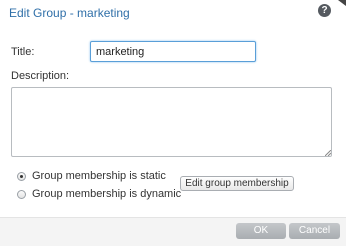 This screenshot has width=346, height=246. I want to click on membership-dynamic-label: Group membership is dynamic, so click(107, 194).